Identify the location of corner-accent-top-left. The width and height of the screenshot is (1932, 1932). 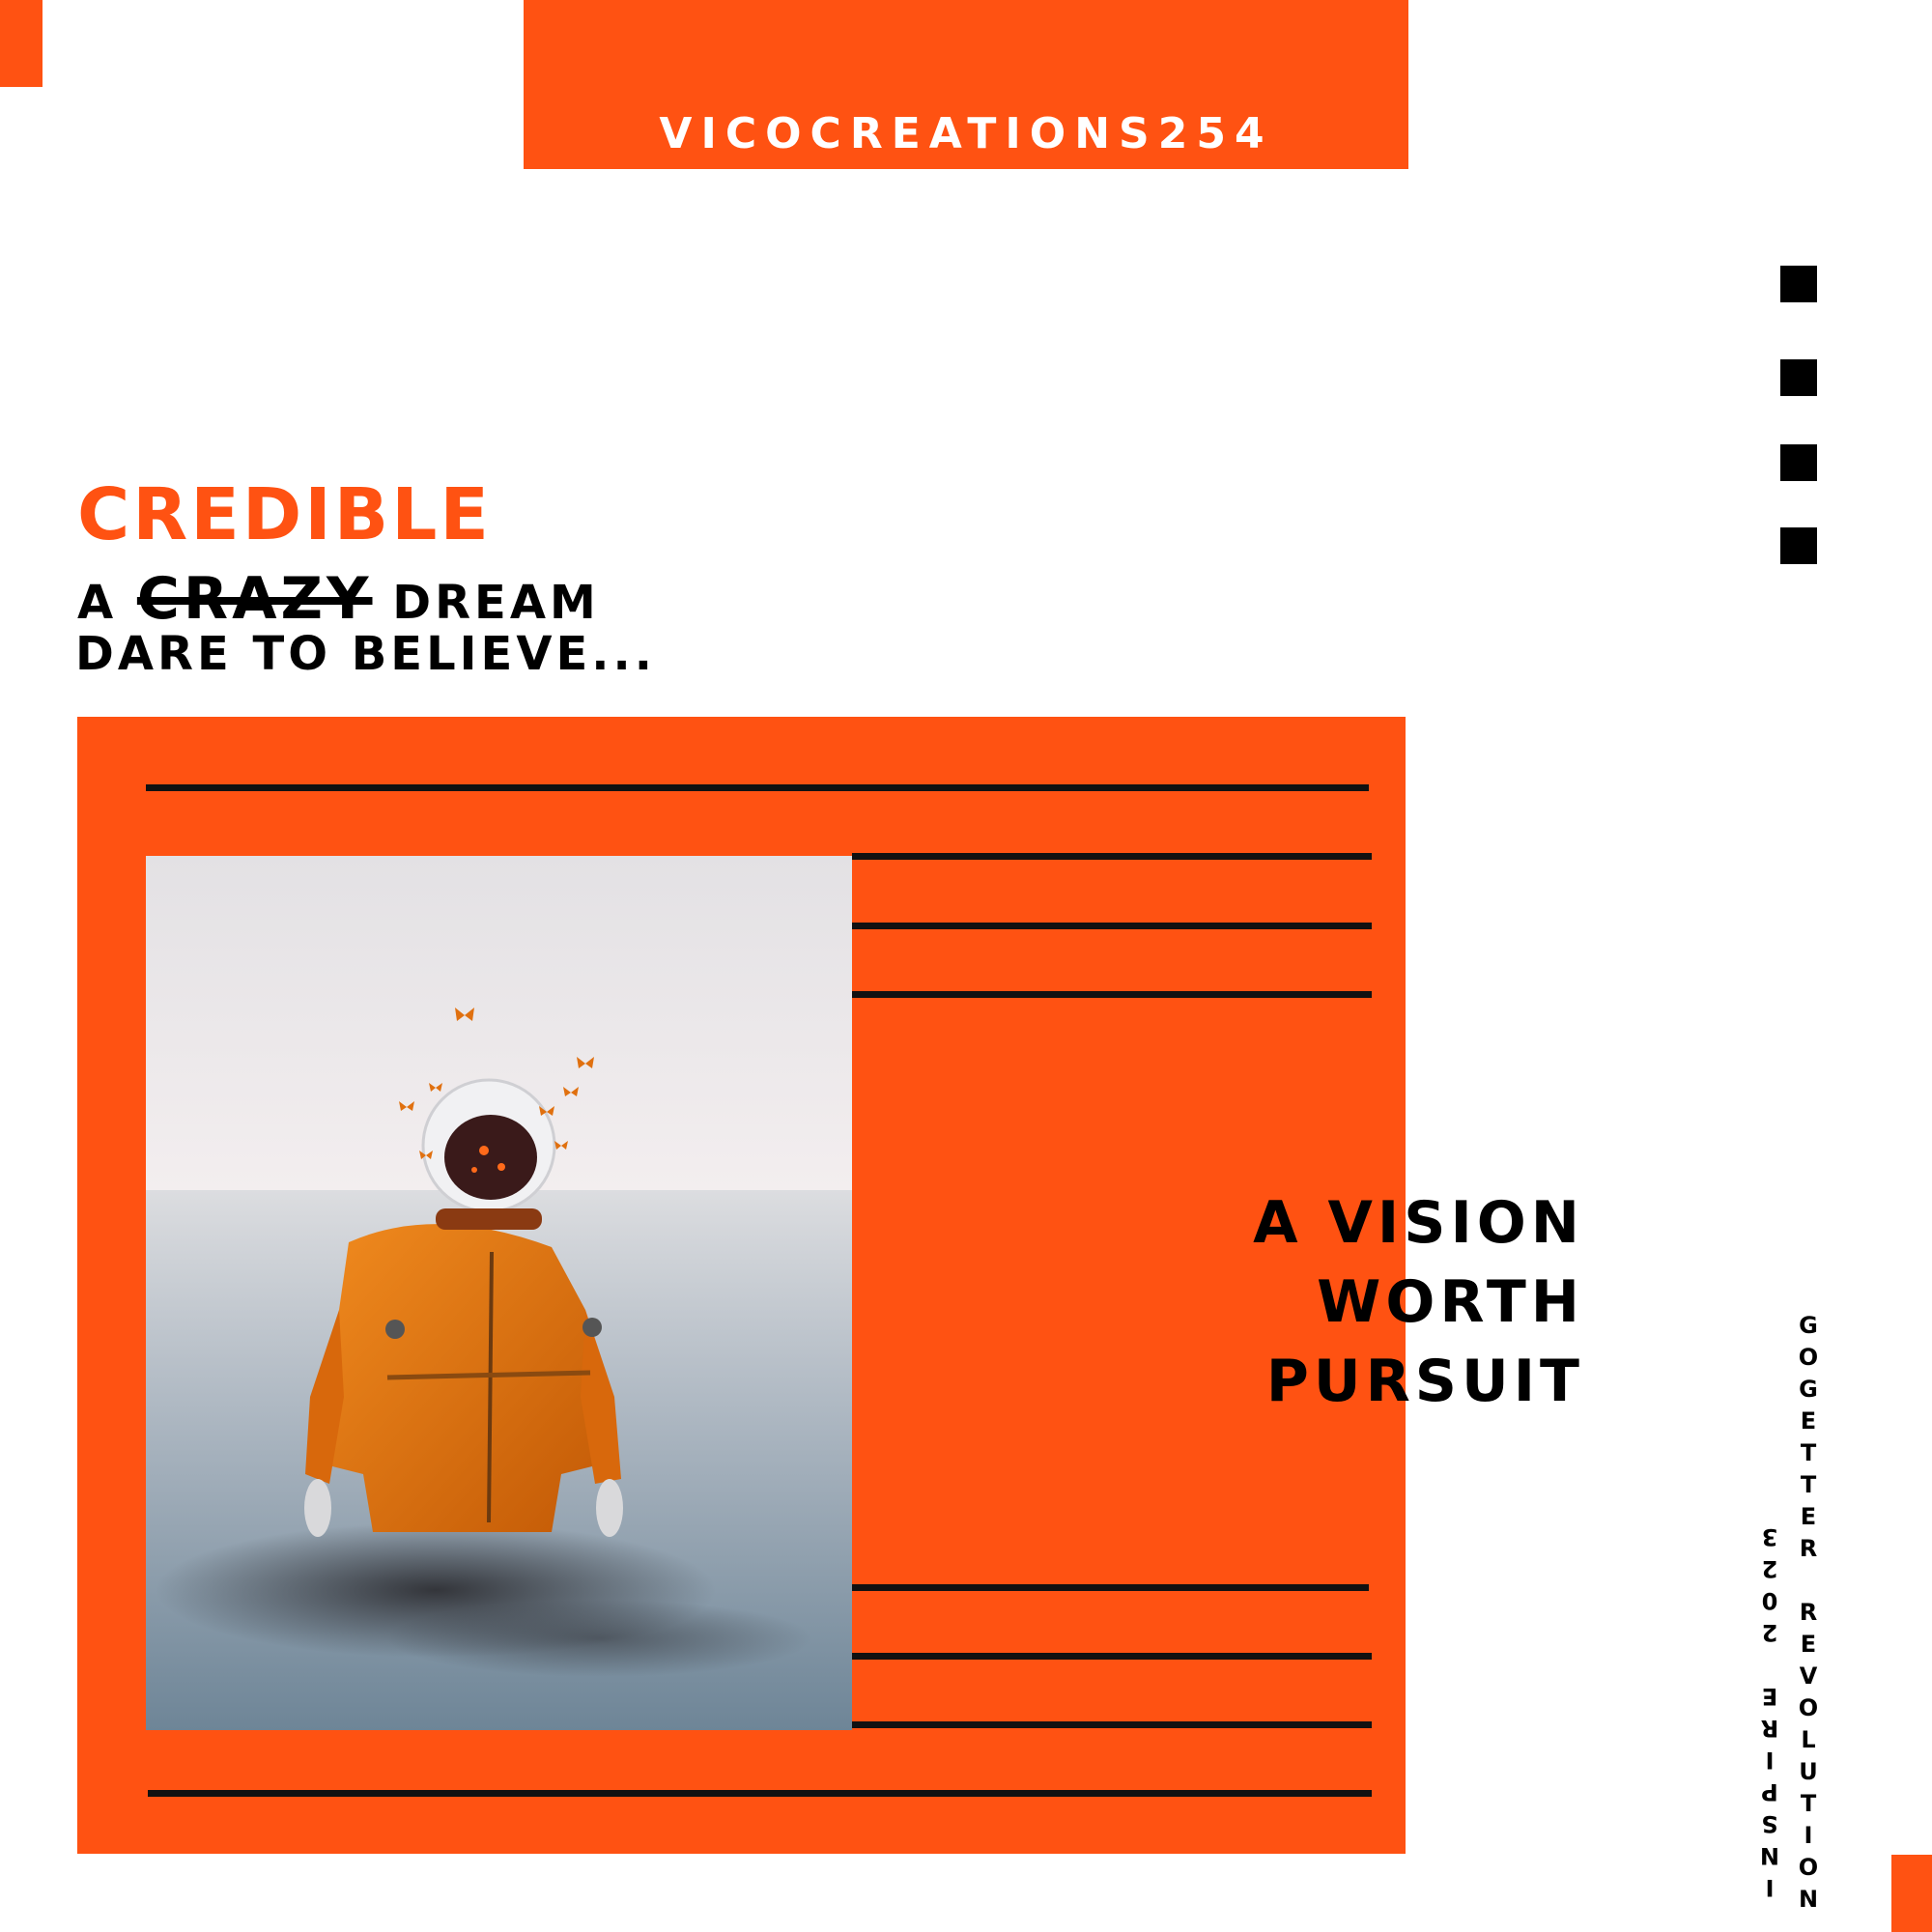
(21, 43).